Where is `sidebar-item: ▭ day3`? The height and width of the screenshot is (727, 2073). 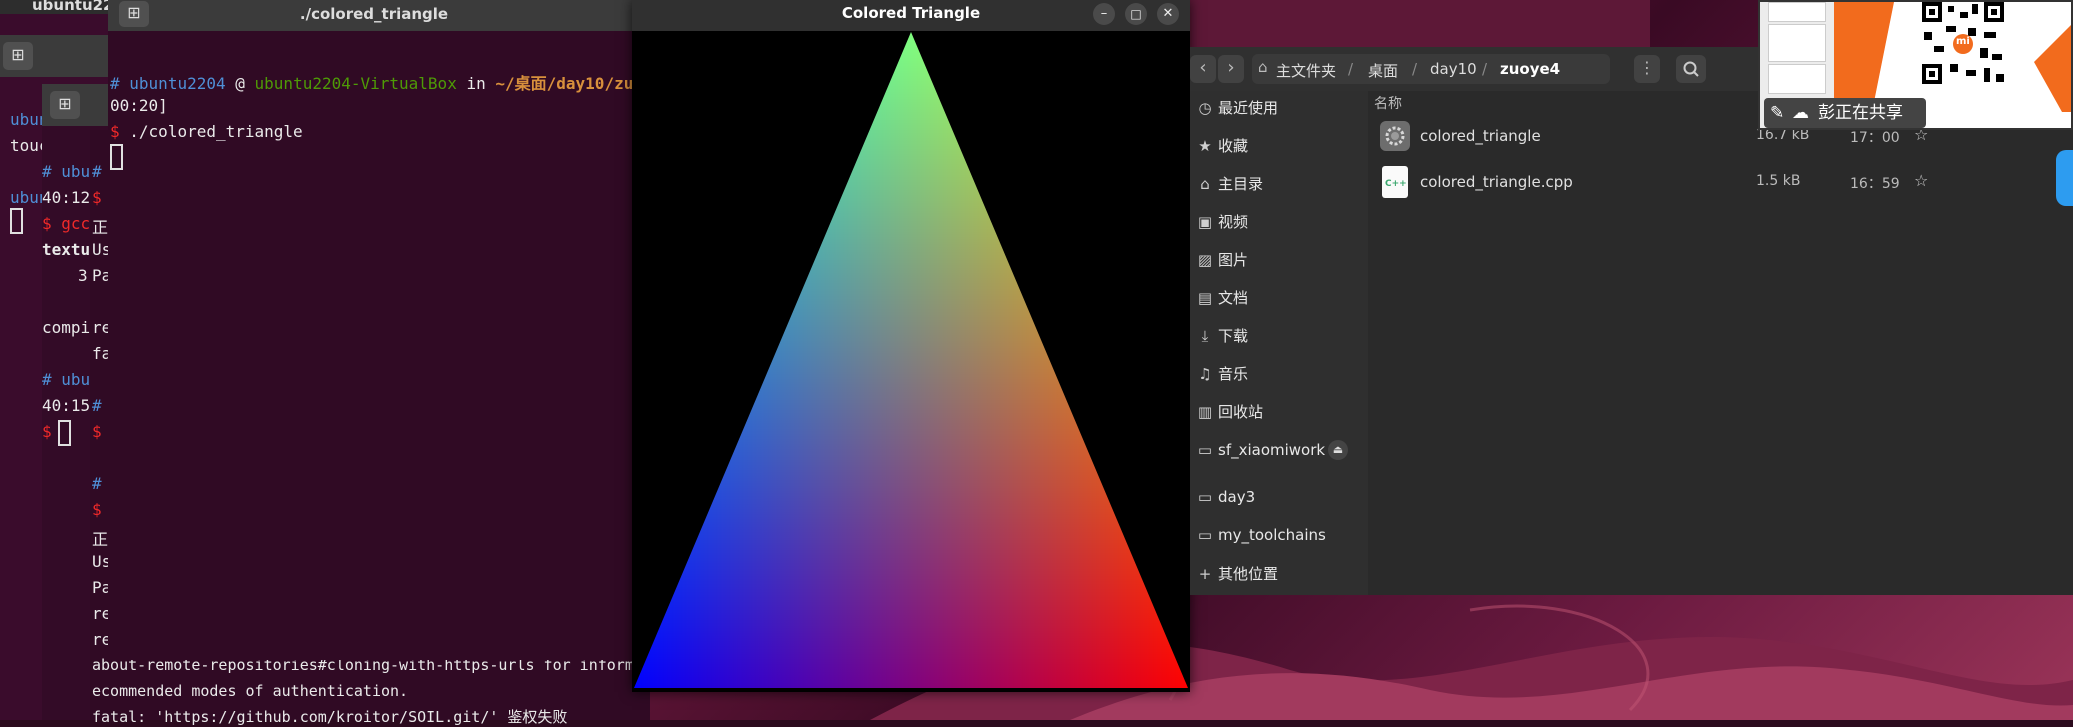
sidebar-item: ▭ day3 is located at coordinates (1279, 497).